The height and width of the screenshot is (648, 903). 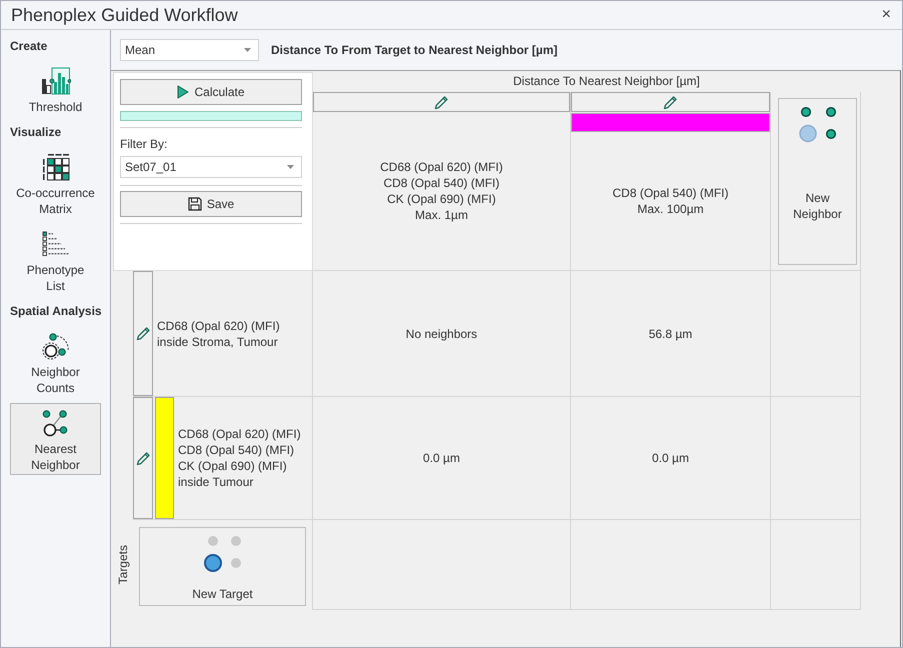 What do you see at coordinates (606, 81) in the screenshot?
I see `neighbors-heading: Distance To Nearest Neighbor [µm]` at bounding box center [606, 81].